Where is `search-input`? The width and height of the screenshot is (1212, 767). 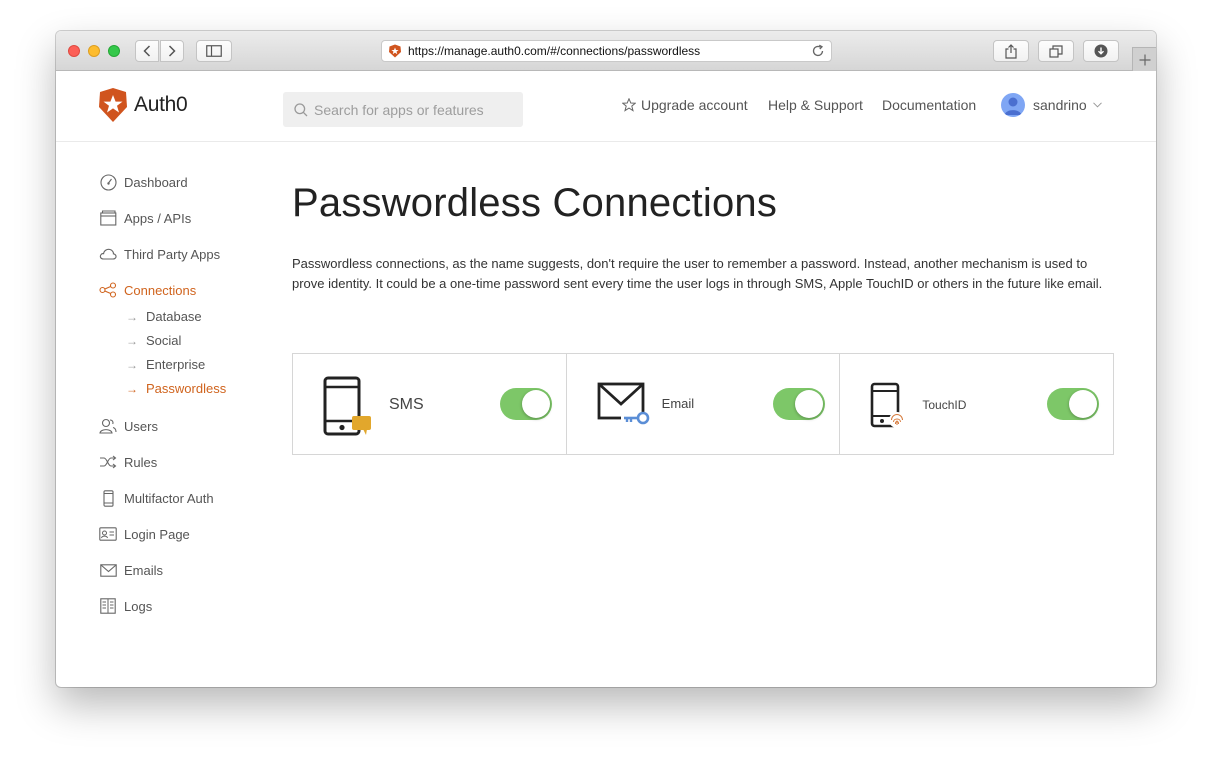 search-input is located at coordinates (414, 109).